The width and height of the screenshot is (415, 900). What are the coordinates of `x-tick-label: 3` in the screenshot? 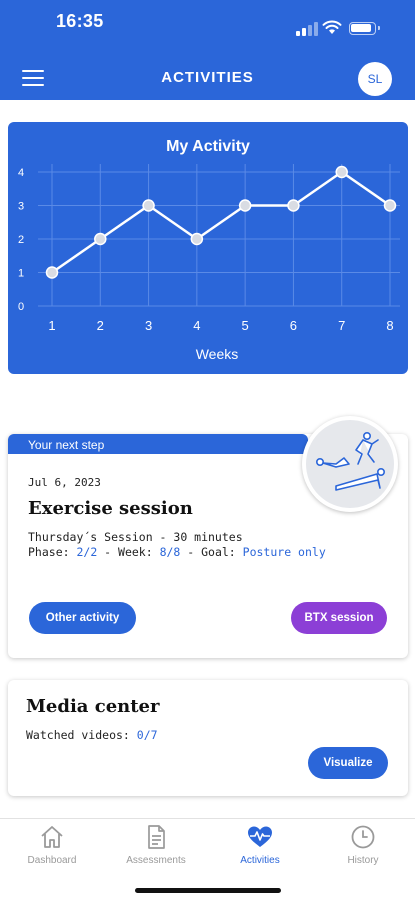 It's located at (148, 325).